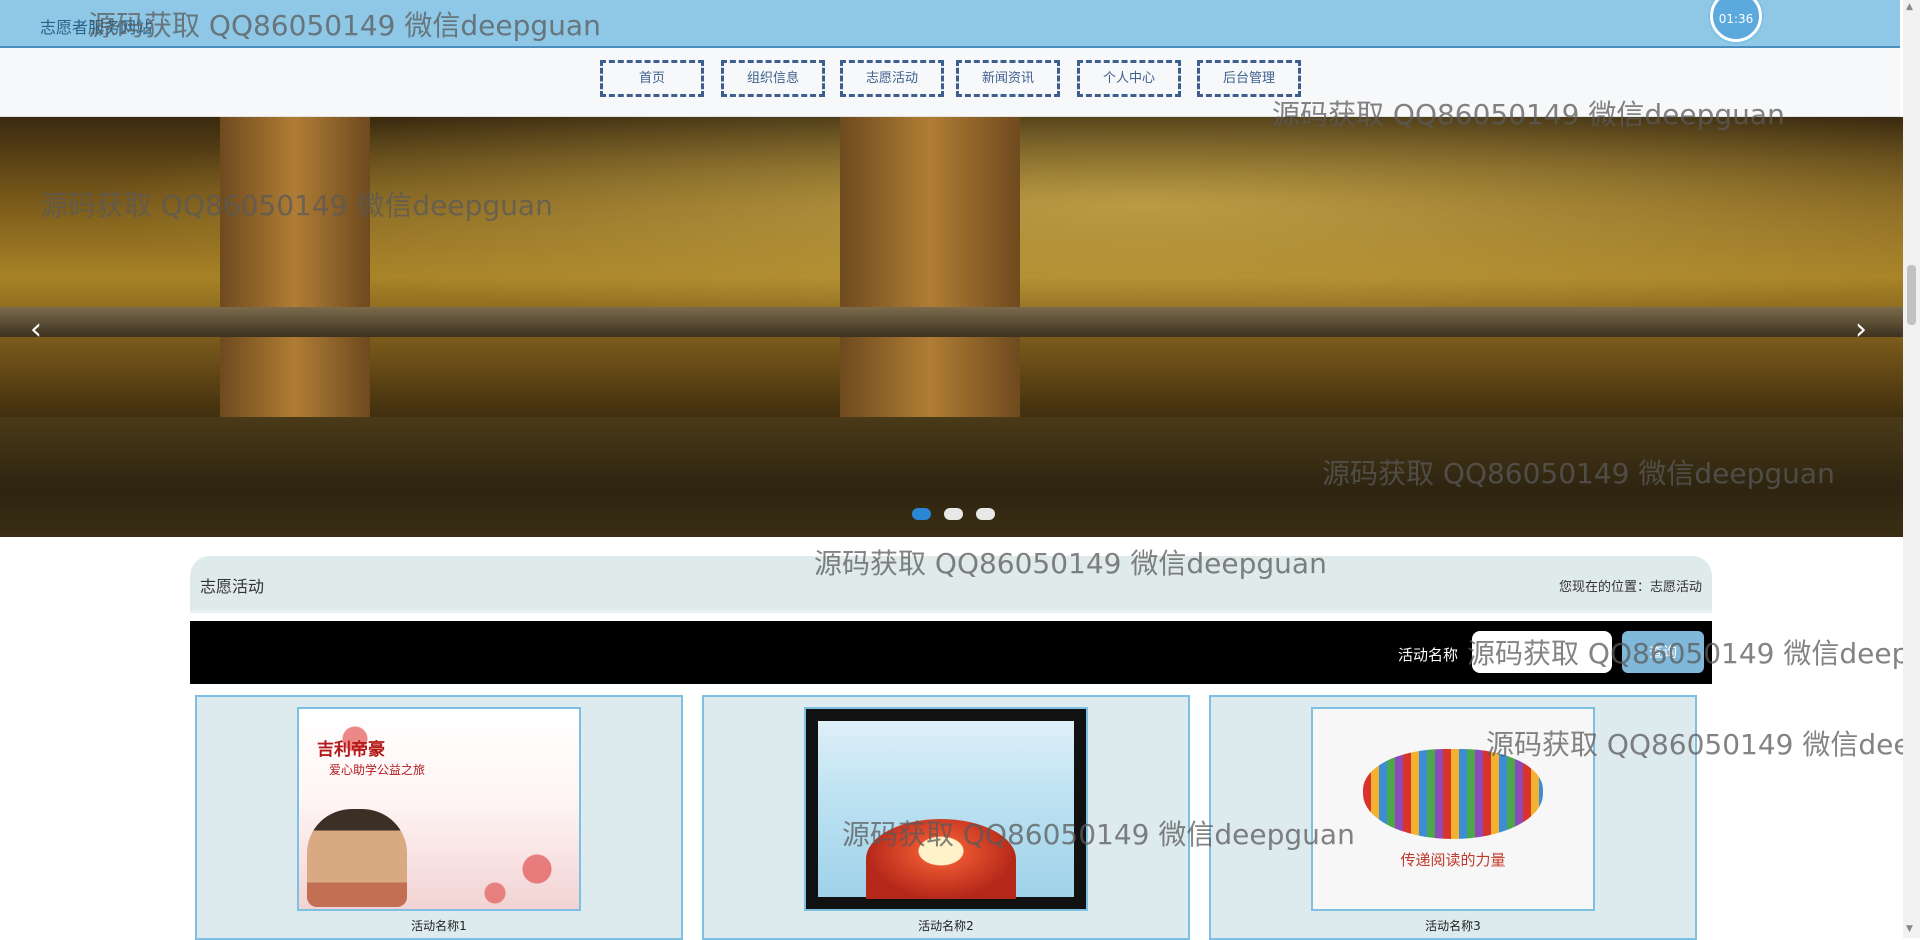  I want to click on activity-card: 吉利帝豪 爱心助学公益之旅 活动名称1, so click(439, 817).